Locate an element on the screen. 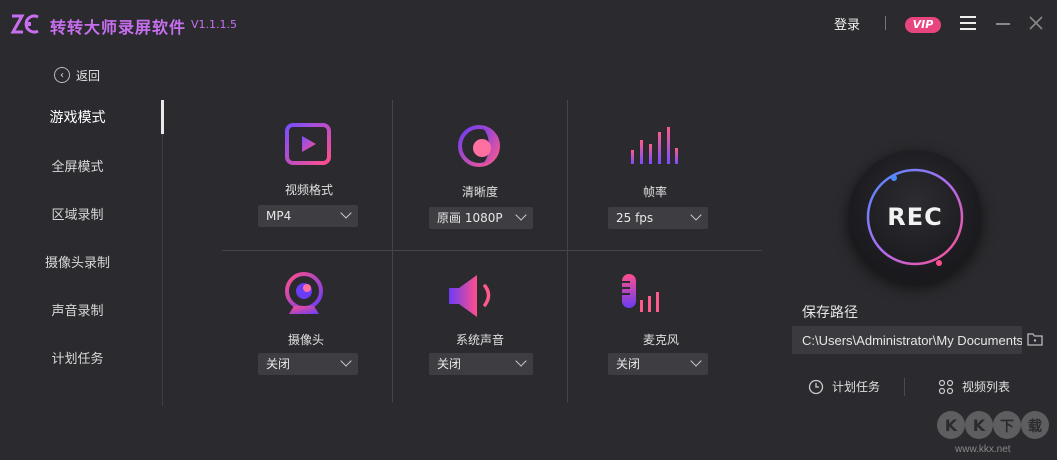 This screenshot has width=1057, height=460. microphone-label: 麦克风 is located at coordinates (660, 340).